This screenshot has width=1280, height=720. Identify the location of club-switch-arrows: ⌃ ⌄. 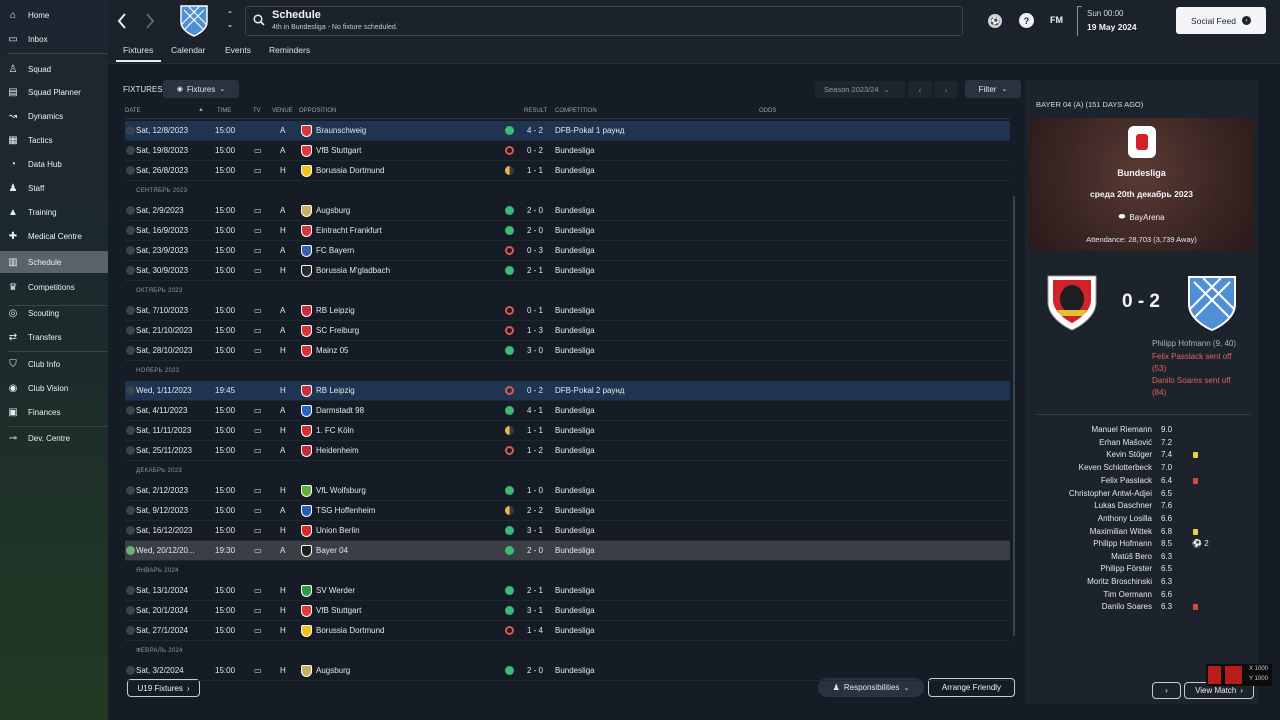
(230, 21).